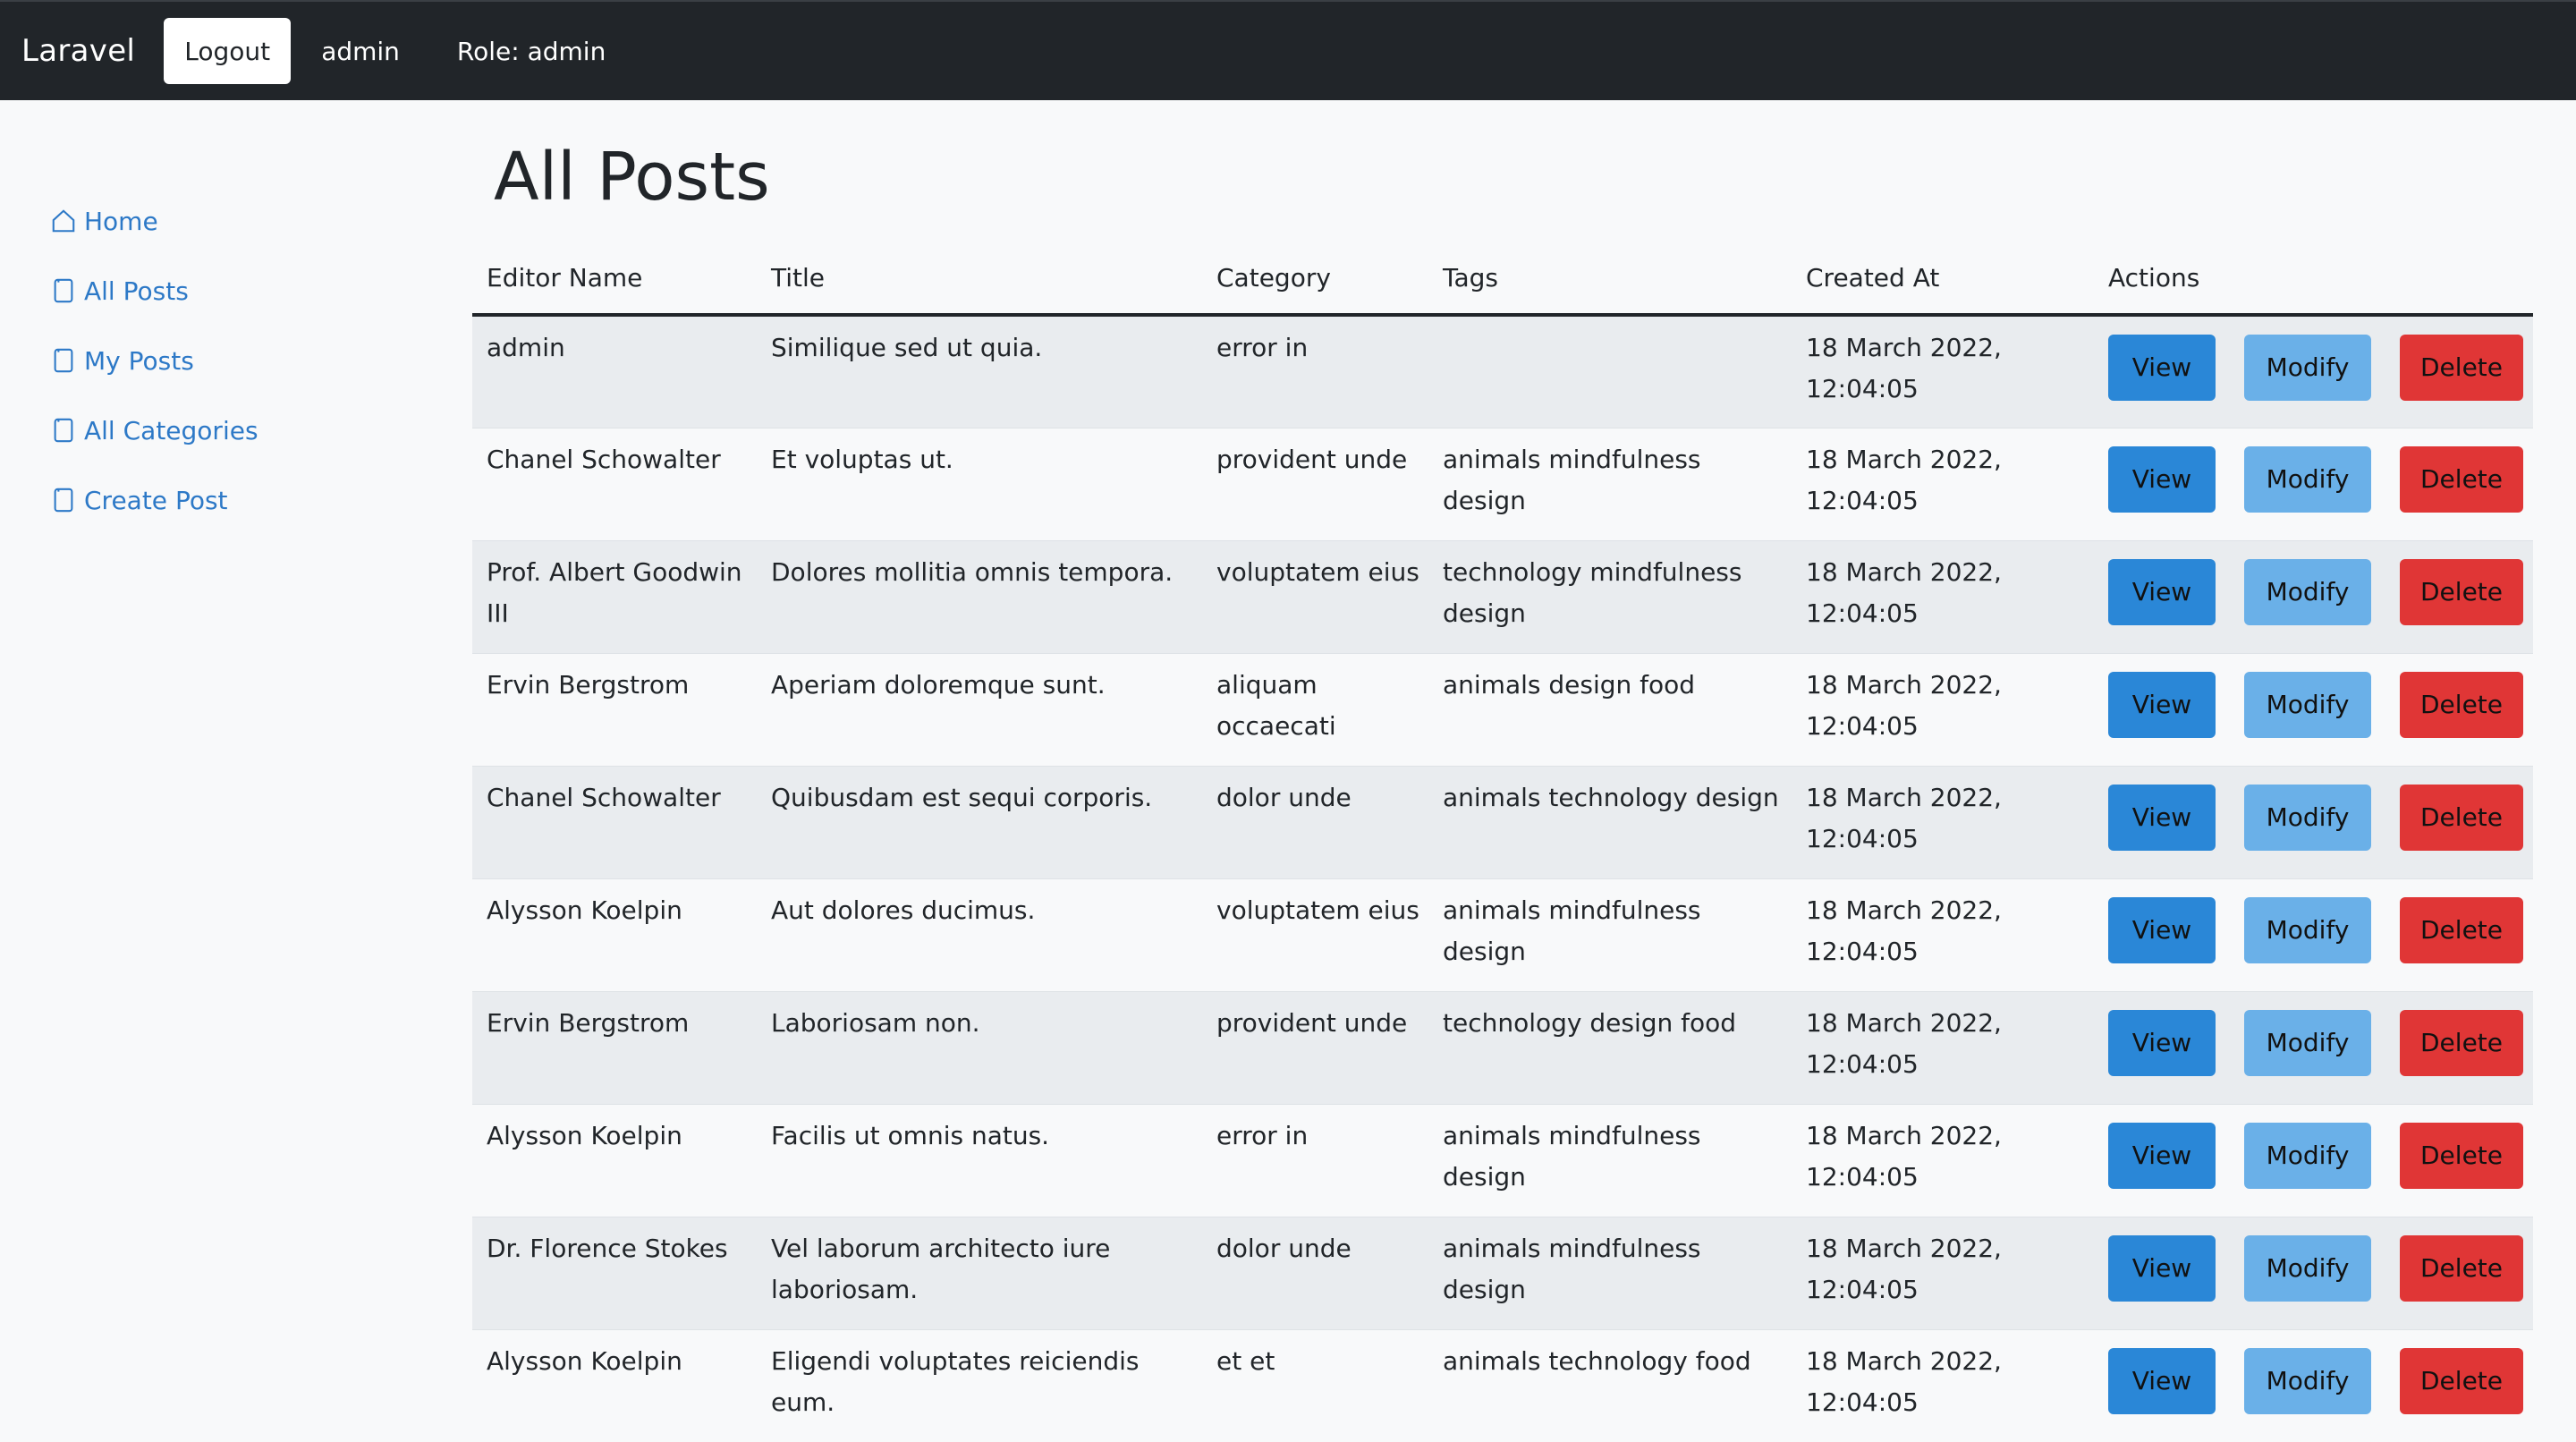  Describe the element at coordinates (360, 51) in the screenshot. I see `current-user: admin` at that location.